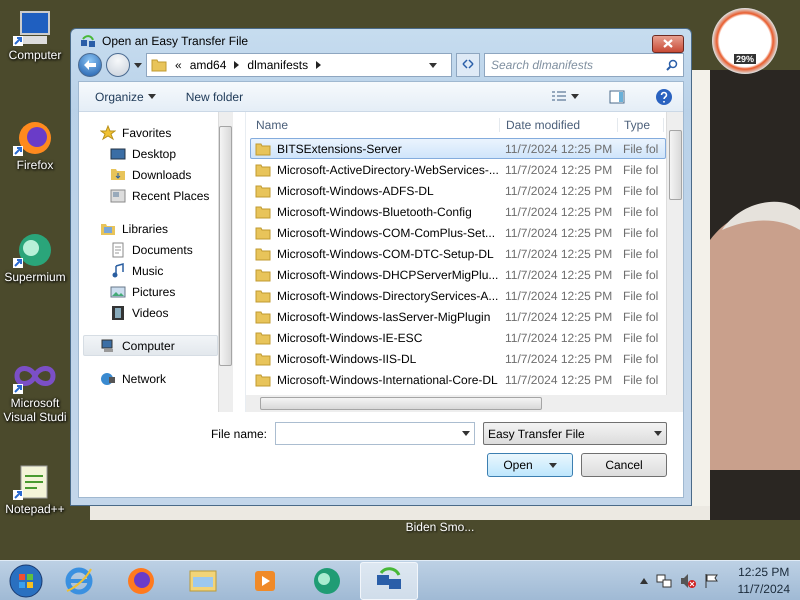  I want to click on file-row: Microsoft-Windows-COM-ComPlus-Set... 11/7/2024 12:25 PM File fol, so click(458, 232).